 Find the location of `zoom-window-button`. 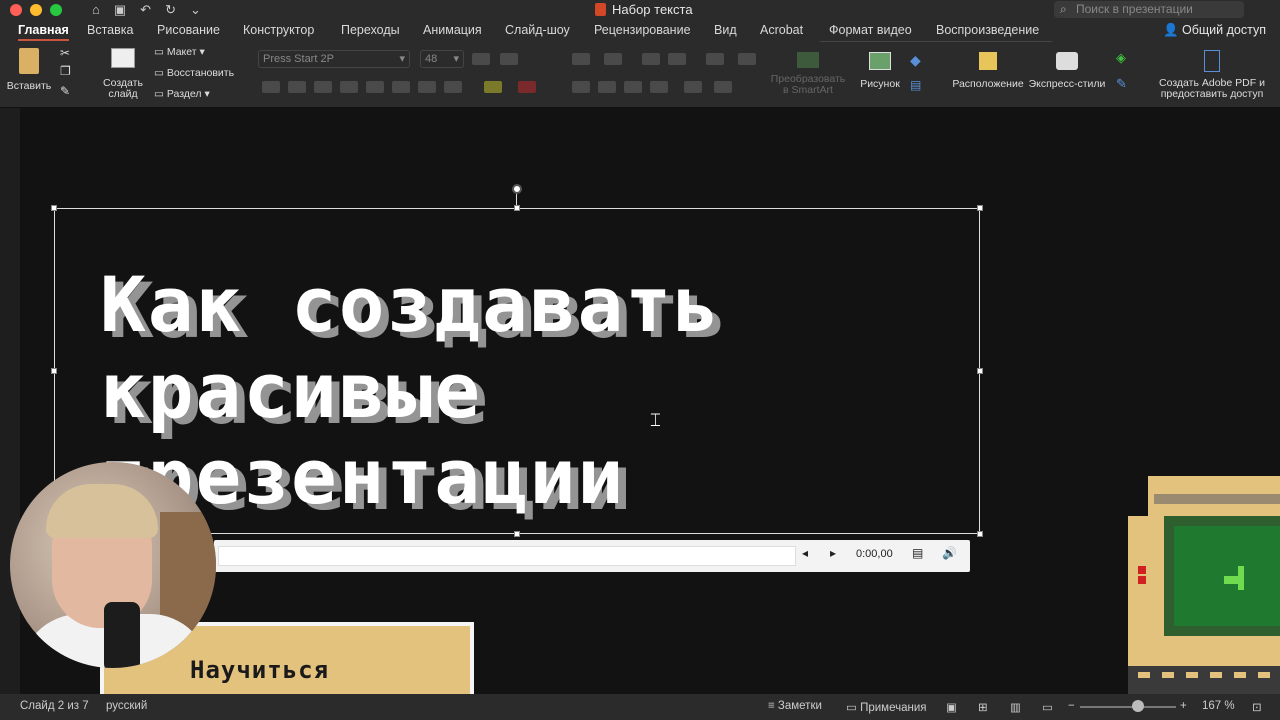

zoom-window-button is located at coordinates (56, 10).